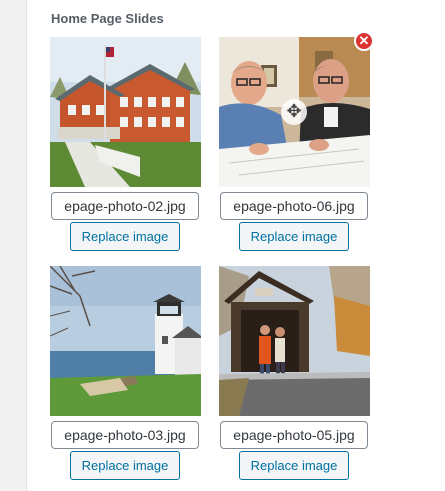  Describe the element at coordinates (107, 18) in the screenshot. I see `section-title: Home Page Slides` at that location.